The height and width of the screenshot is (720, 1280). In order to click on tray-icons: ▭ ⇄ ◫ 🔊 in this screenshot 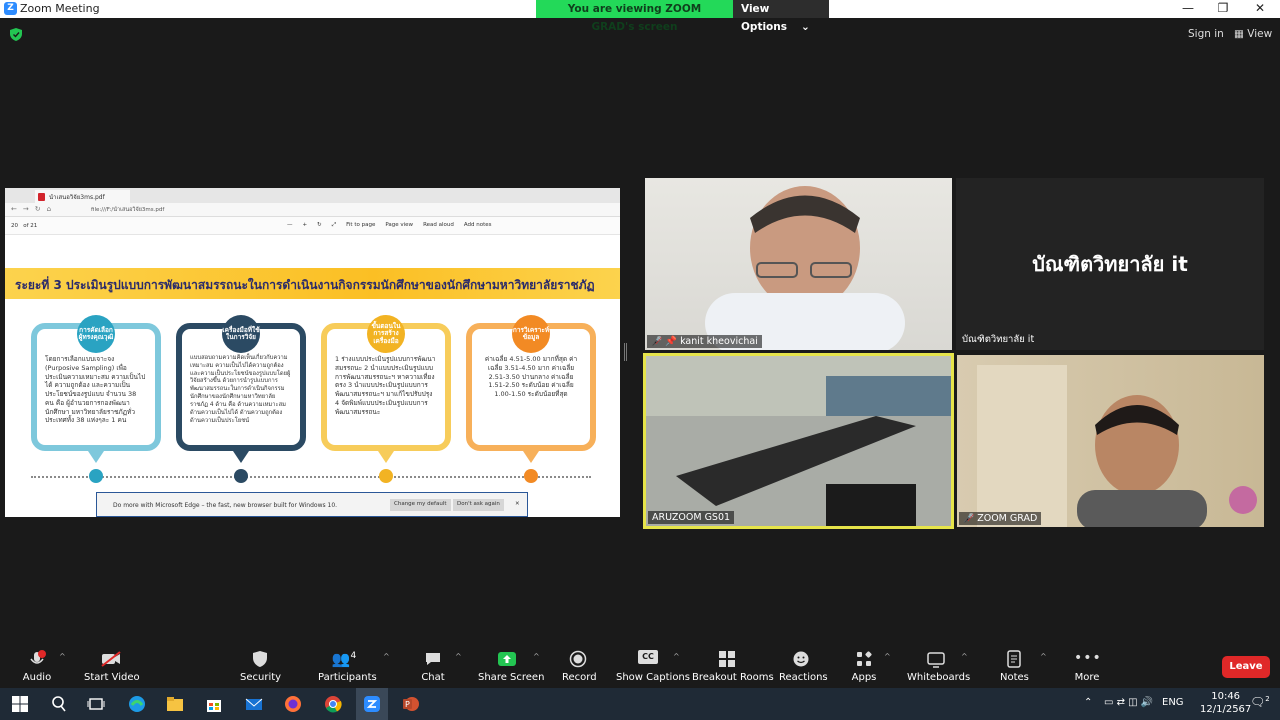, I will do `click(1128, 702)`.